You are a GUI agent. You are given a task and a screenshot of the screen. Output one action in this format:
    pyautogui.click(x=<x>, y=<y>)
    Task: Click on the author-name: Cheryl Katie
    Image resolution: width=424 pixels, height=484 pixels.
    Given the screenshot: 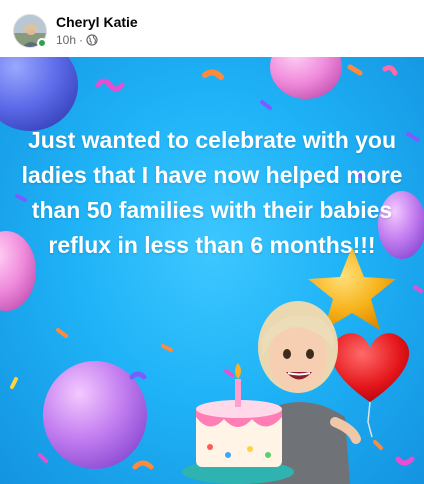 What is the action you would take?
    pyautogui.click(x=97, y=22)
    